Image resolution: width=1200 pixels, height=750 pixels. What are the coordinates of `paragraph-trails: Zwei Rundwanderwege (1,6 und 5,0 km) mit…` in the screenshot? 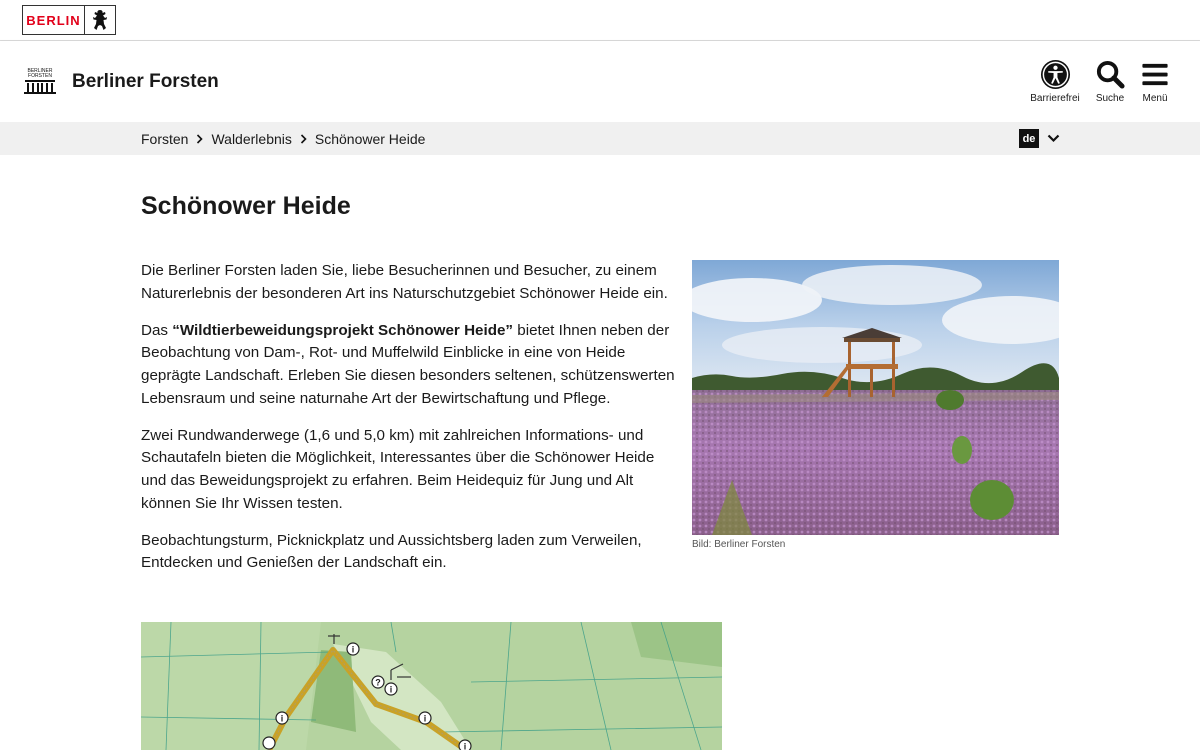 It's located at (398, 469).